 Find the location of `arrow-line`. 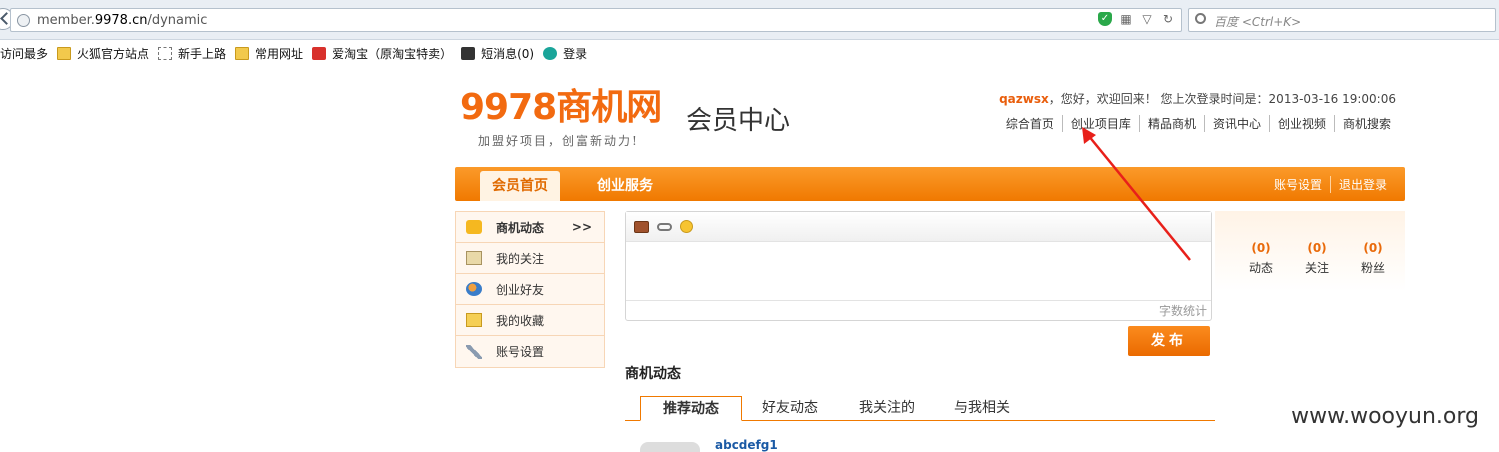

arrow-line is located at coordinates (1139, 197).